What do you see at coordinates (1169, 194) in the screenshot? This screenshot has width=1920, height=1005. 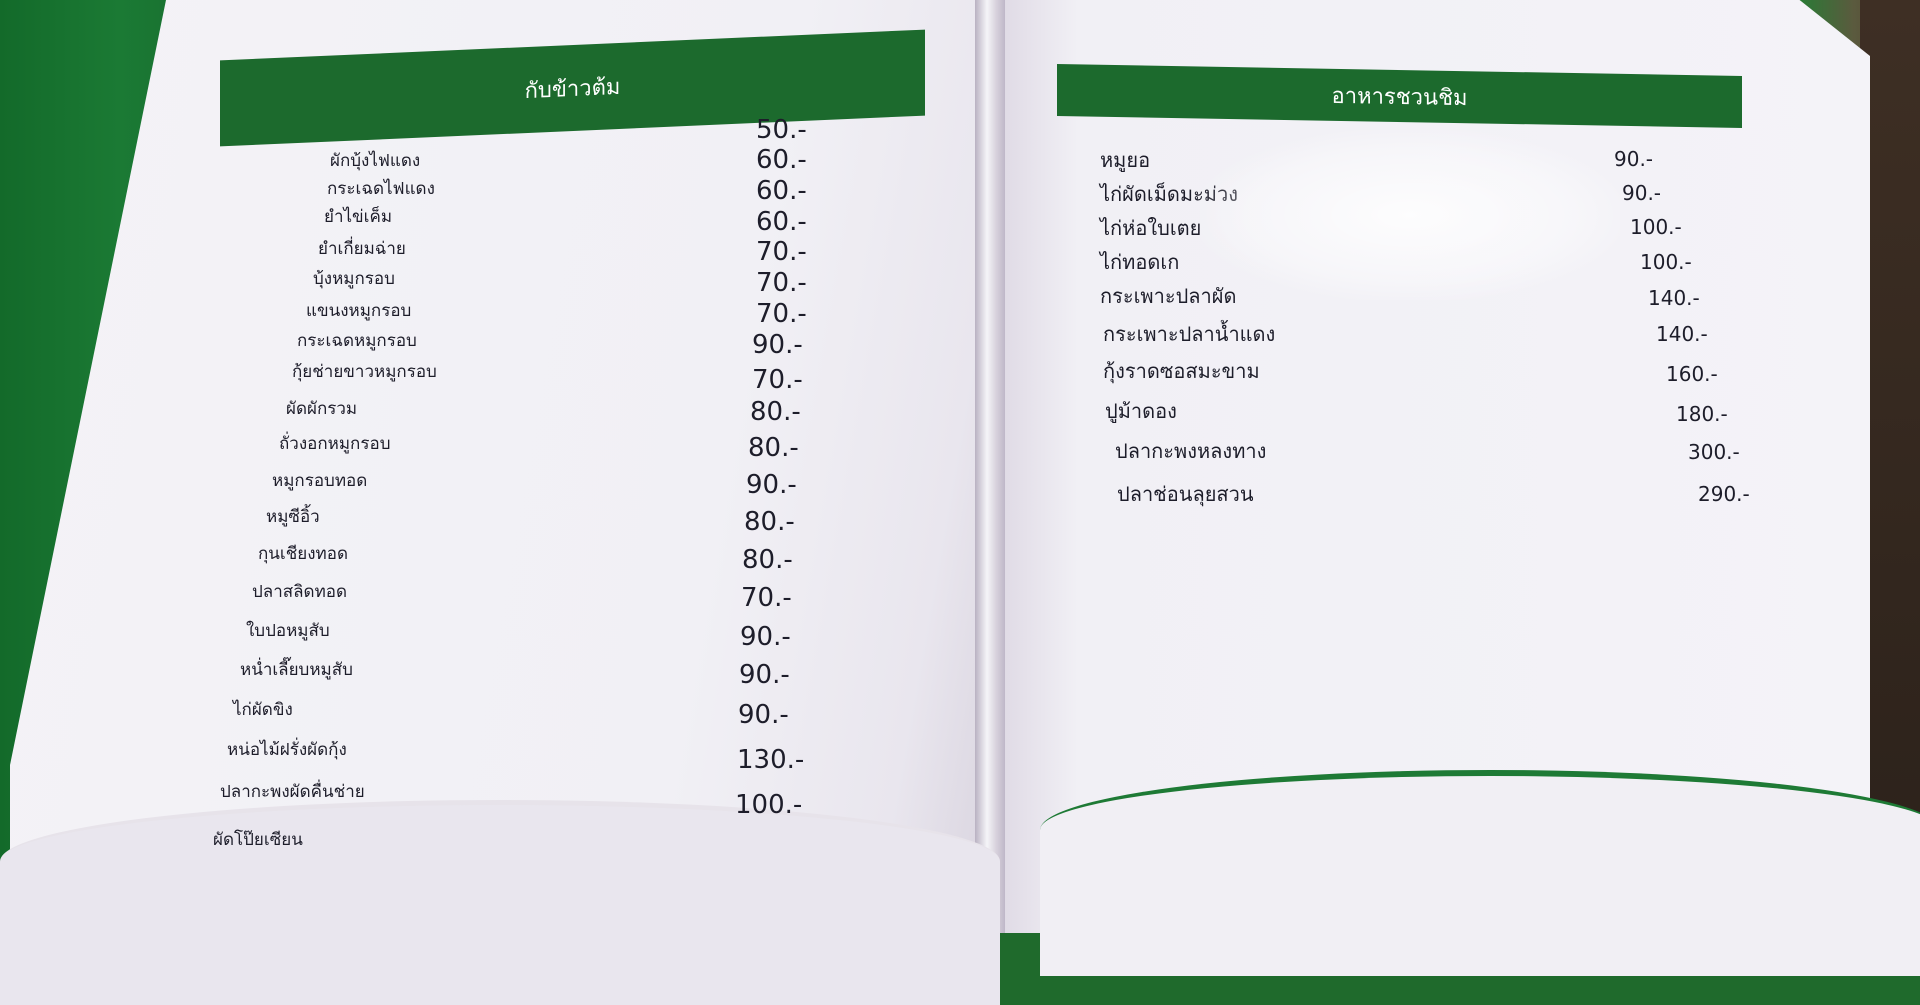 I see `menu-item-name: ไก่ผัดเม็ดมะม่วง` at bounding box center [1169, 194].